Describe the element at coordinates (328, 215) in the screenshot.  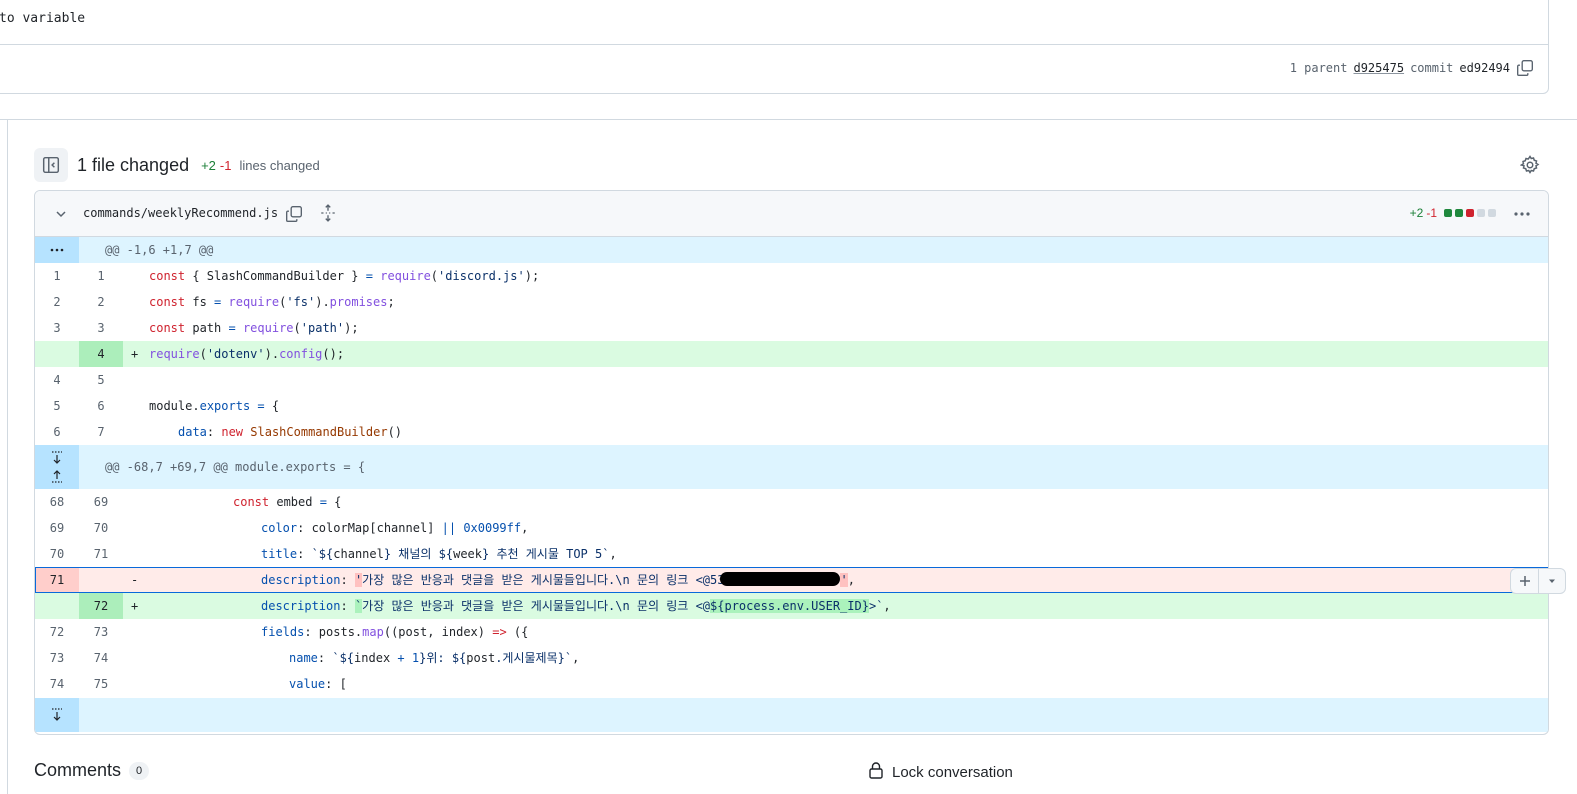
I see `move-icon` at that location.